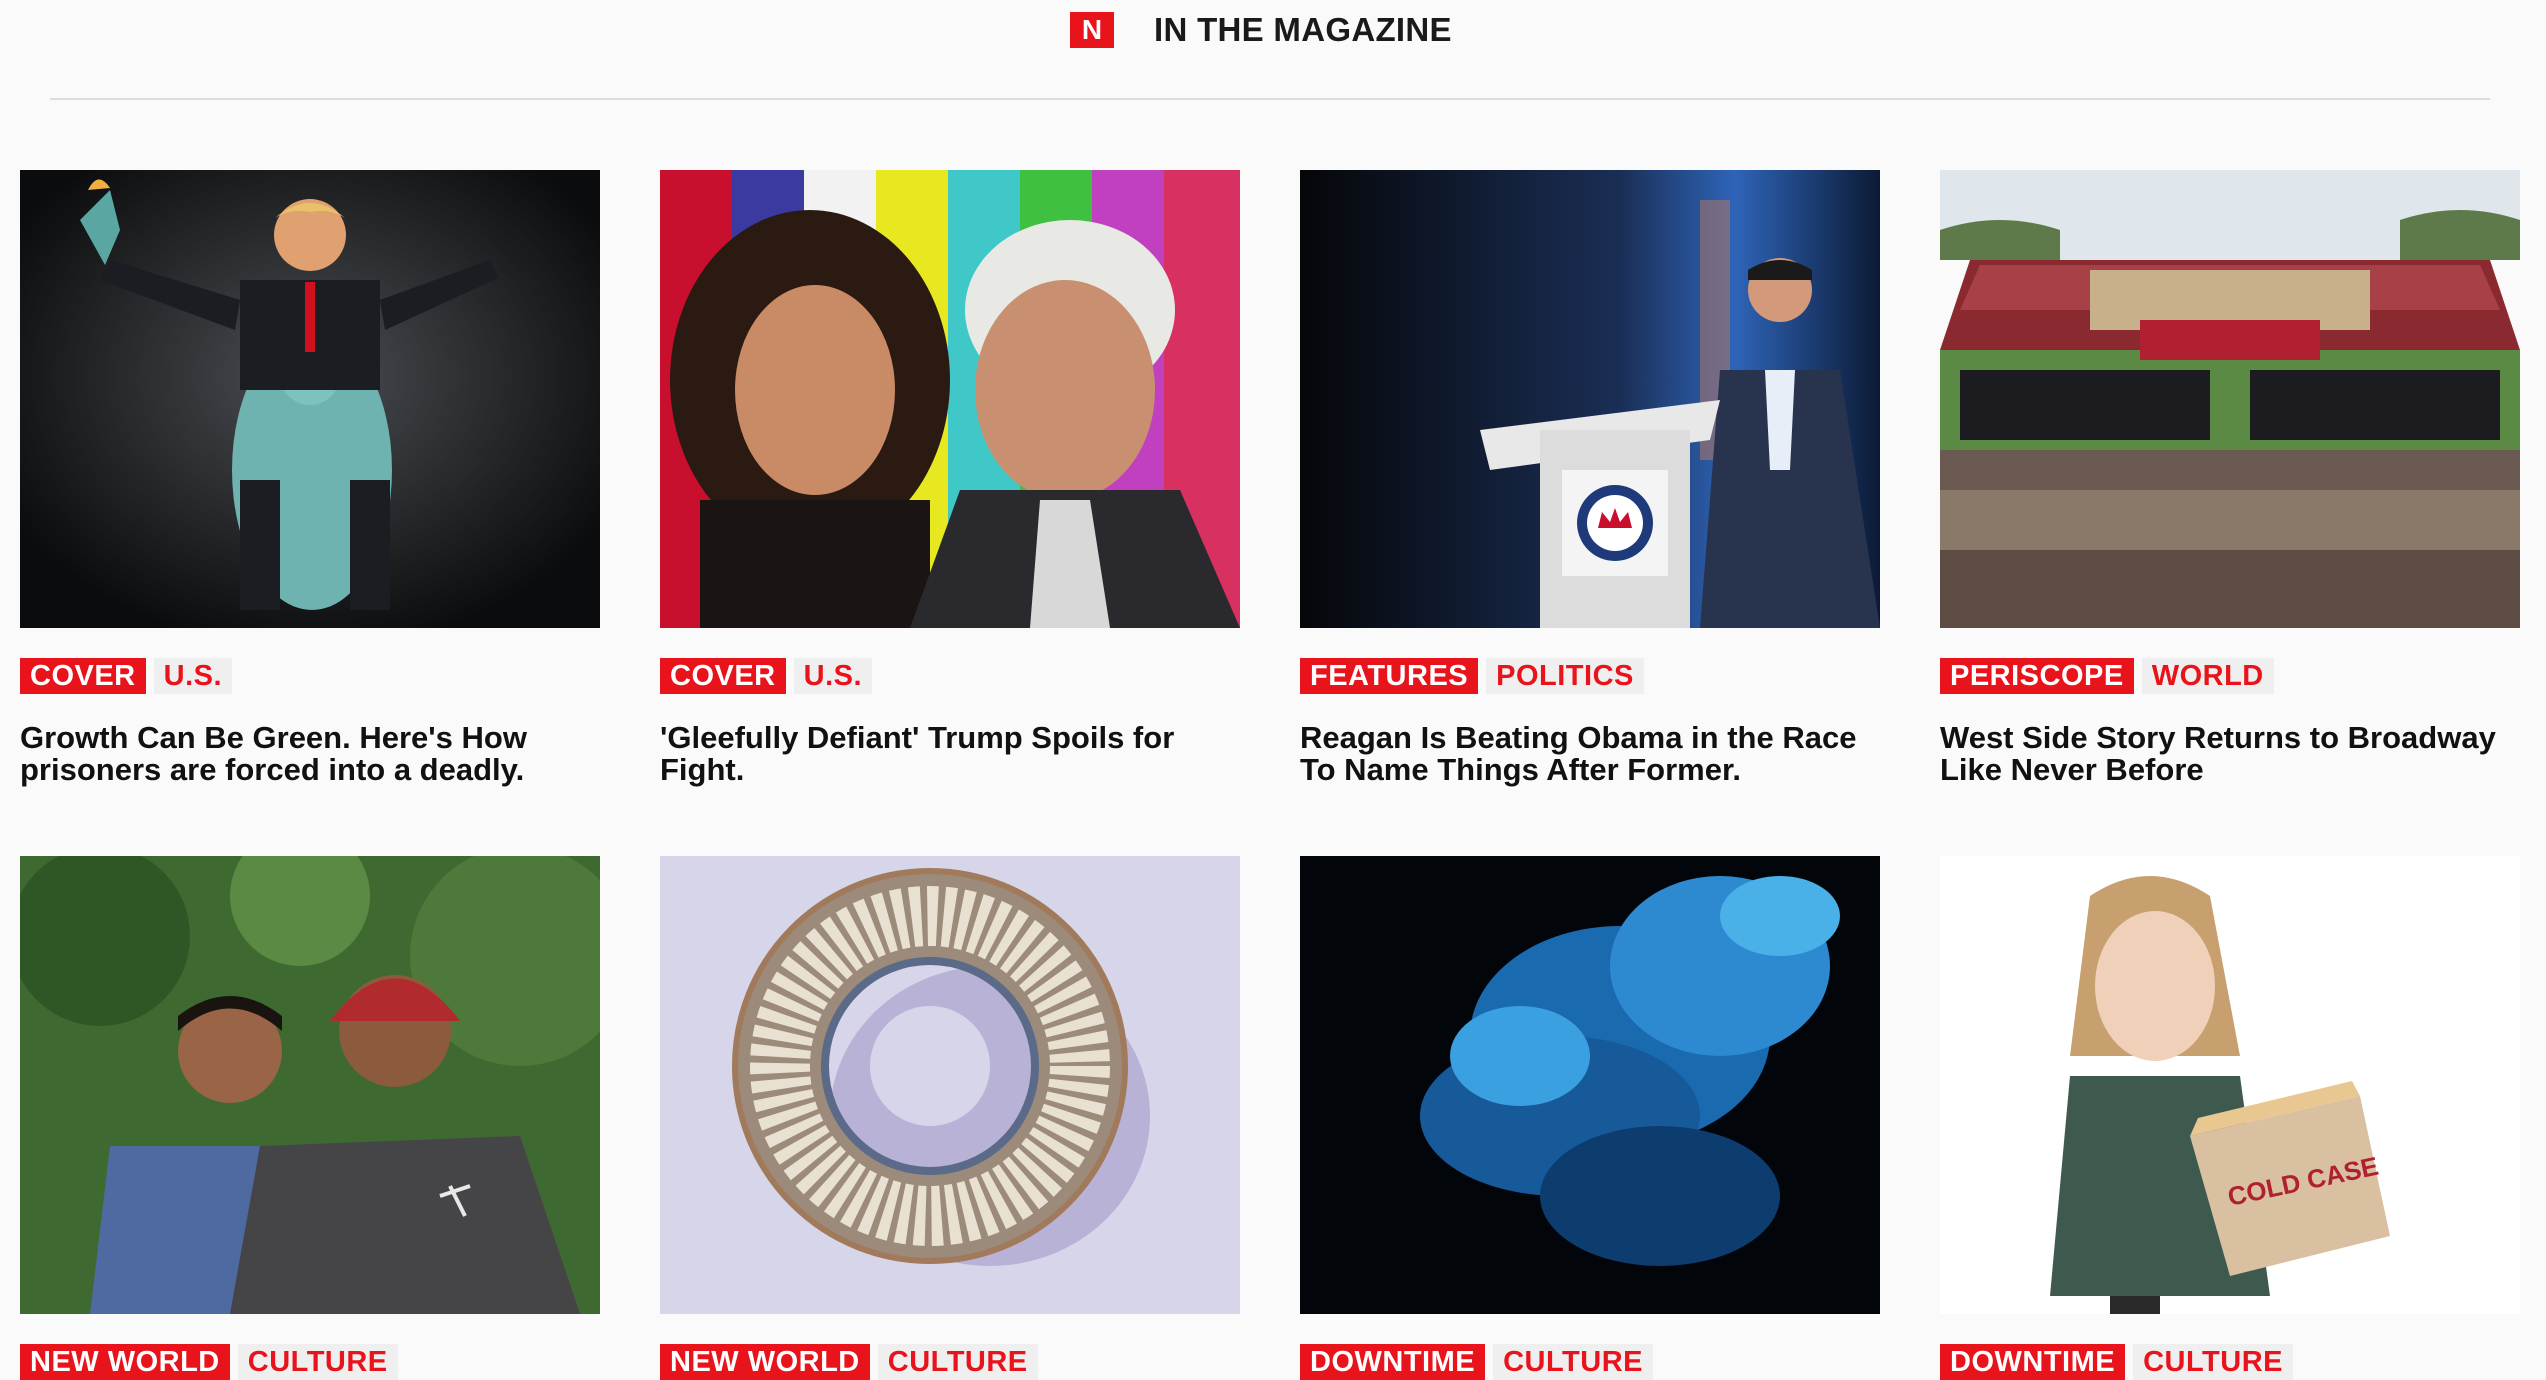 The image size is (2546, 1380). I want to click on trump-liberty-image, so click(310, 399).